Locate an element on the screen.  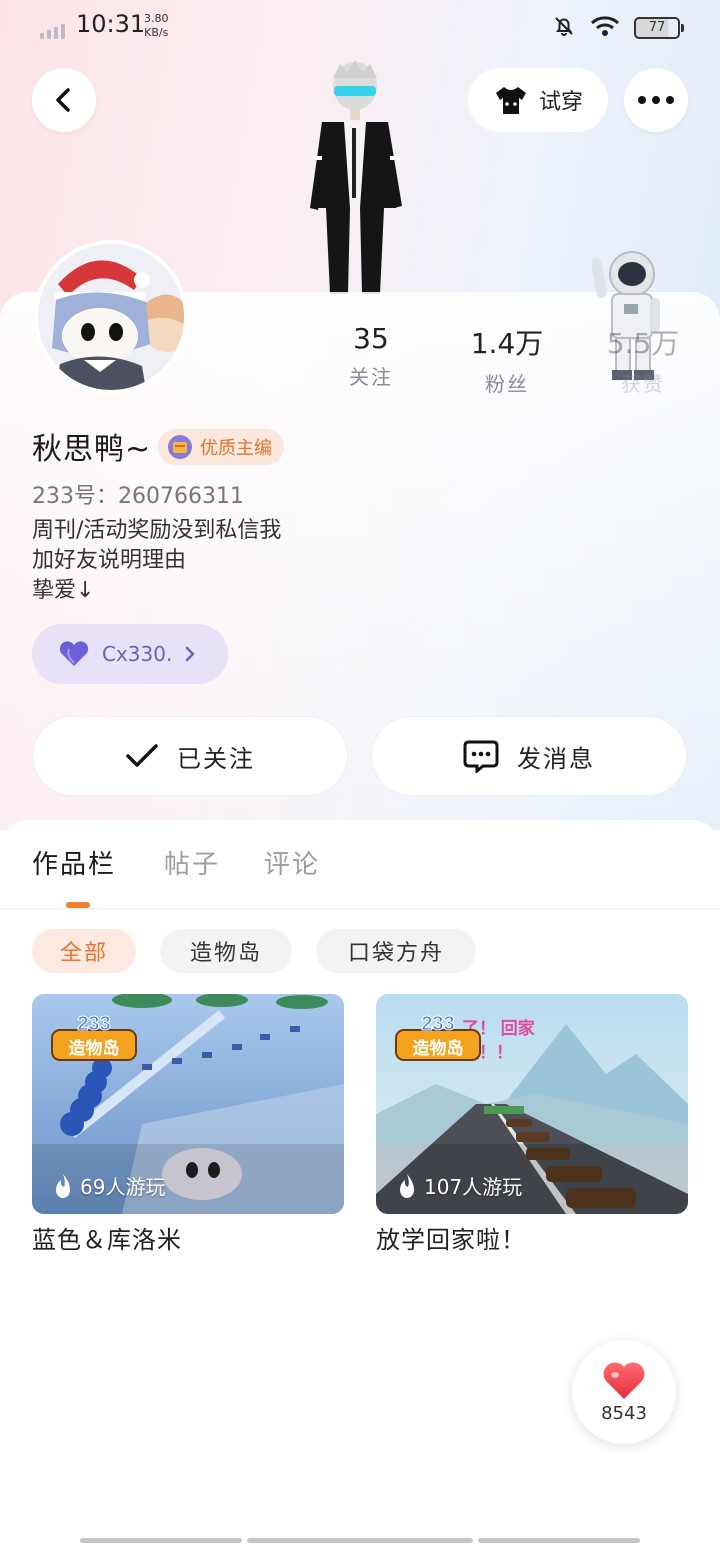
status-time: 10:31 is located at coordinates (111, 24).